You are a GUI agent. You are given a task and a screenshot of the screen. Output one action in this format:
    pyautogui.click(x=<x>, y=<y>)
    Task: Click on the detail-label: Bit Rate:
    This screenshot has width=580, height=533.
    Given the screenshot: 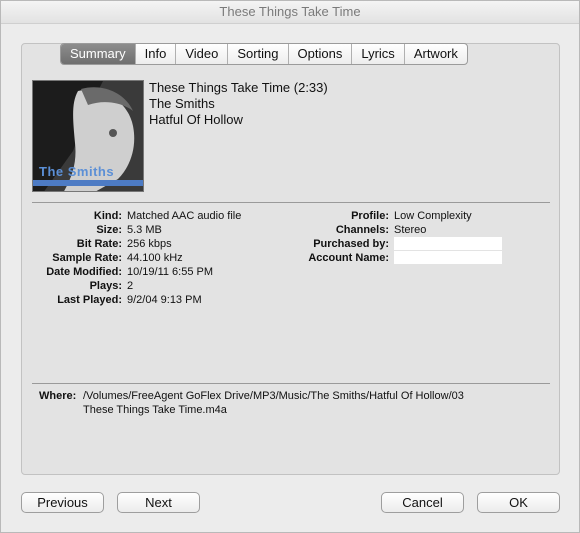 What is the action you would take?
    pyautogui.click(x=99, y=244)
    